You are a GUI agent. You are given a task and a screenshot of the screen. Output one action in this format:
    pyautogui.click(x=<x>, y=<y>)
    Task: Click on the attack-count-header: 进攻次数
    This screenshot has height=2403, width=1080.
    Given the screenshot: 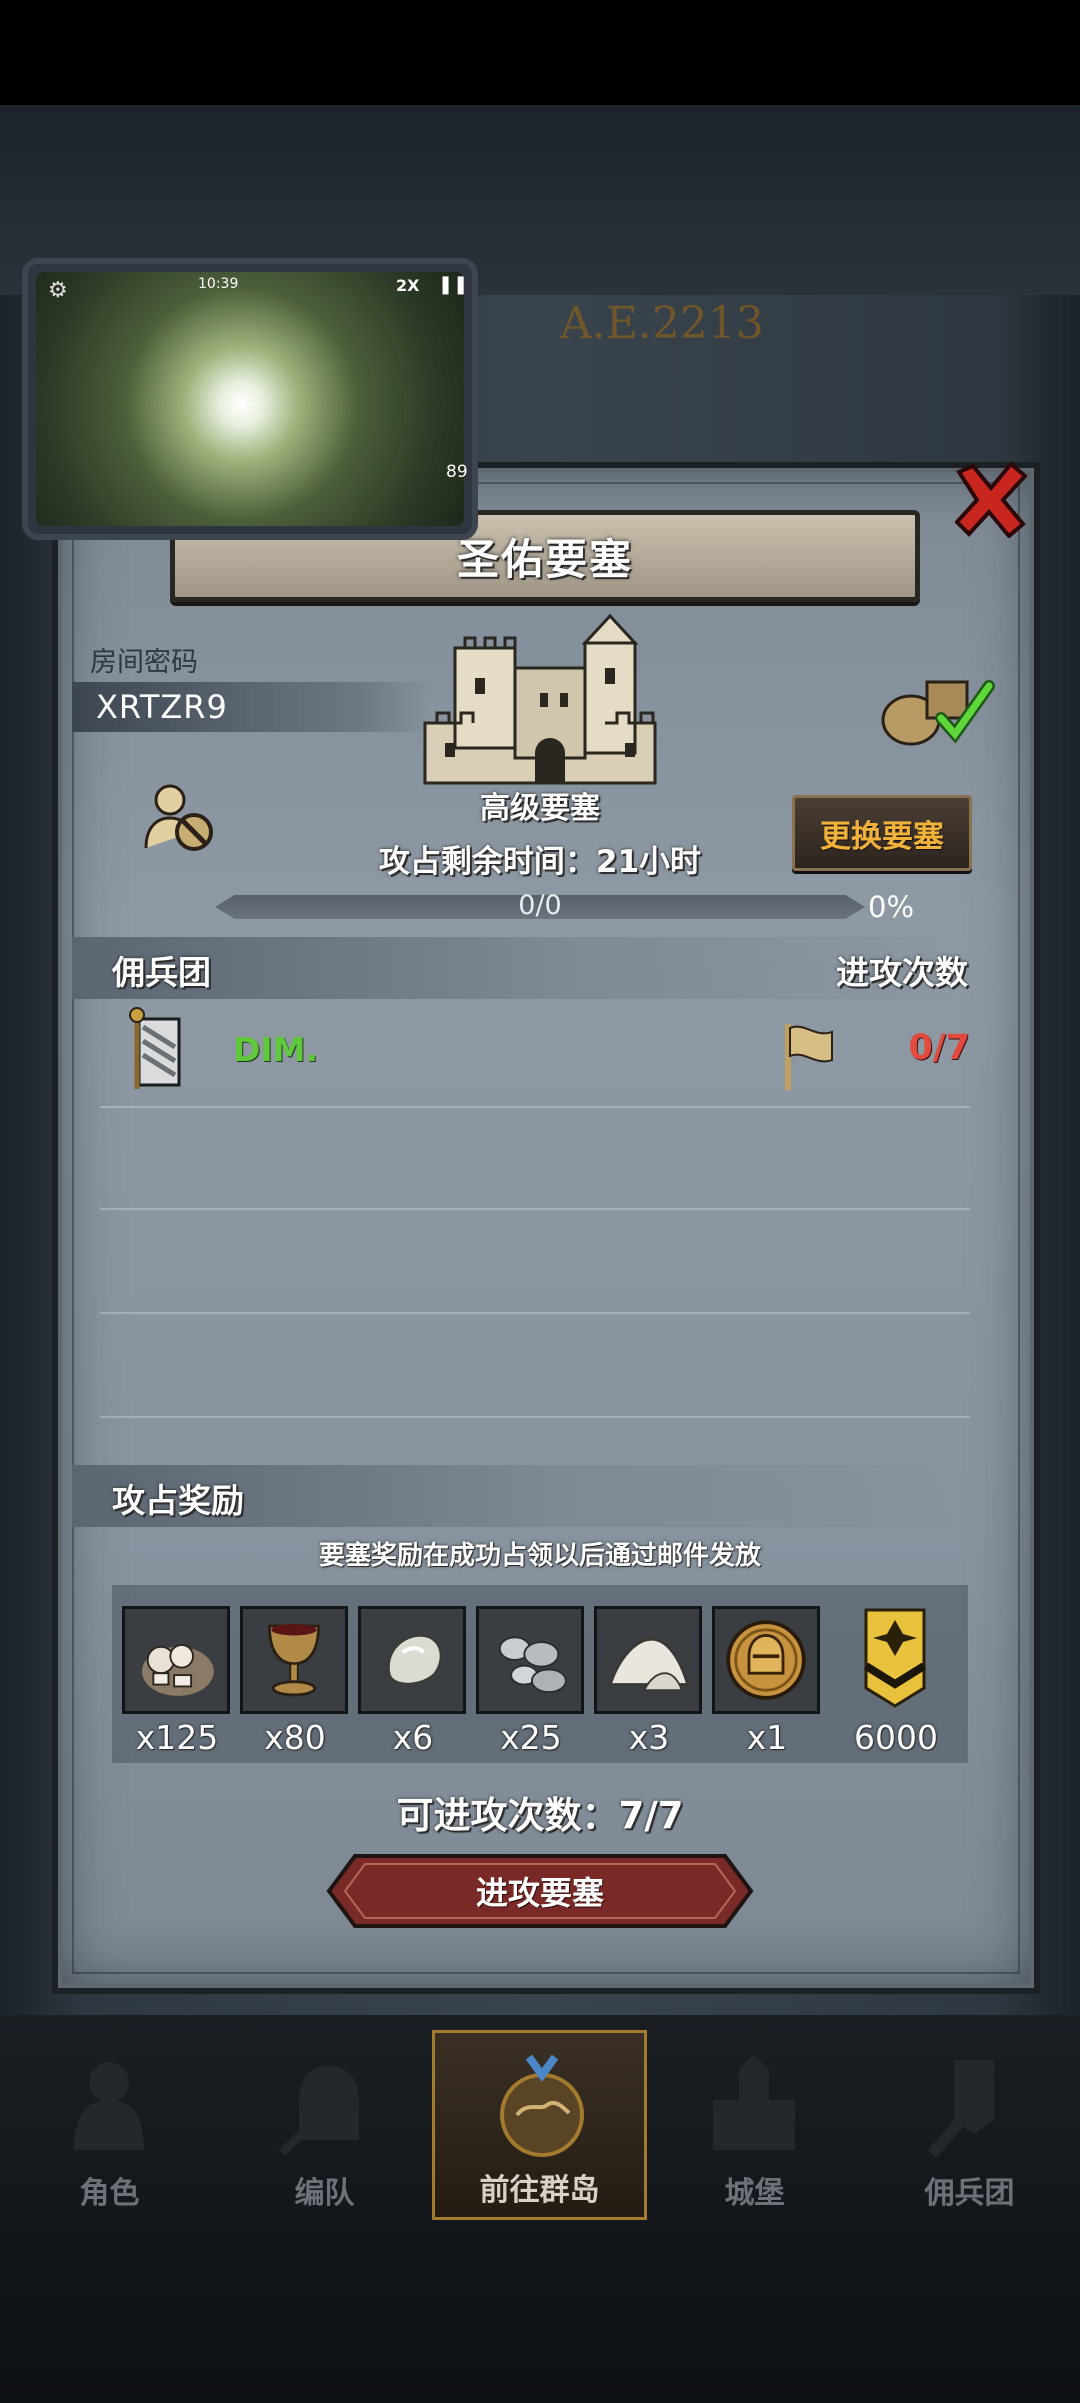 What is the action you would take?
    pyautogui.click(x=902, y=972)
    